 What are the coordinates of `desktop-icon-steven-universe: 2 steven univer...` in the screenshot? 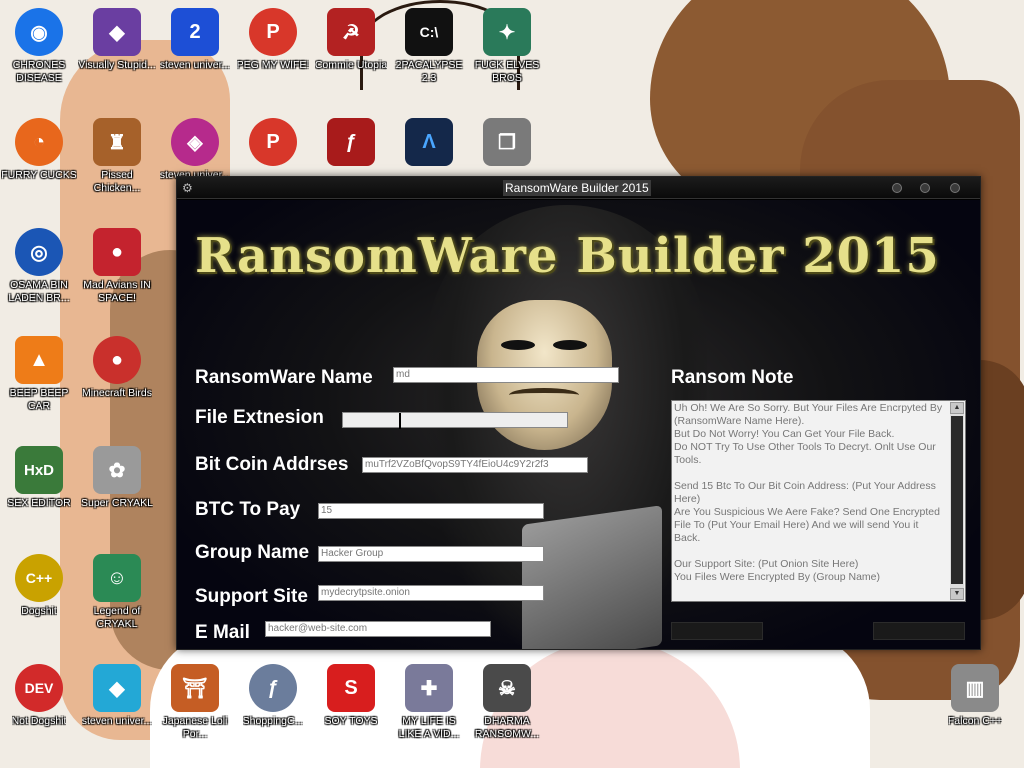 It's located at (195, 40).